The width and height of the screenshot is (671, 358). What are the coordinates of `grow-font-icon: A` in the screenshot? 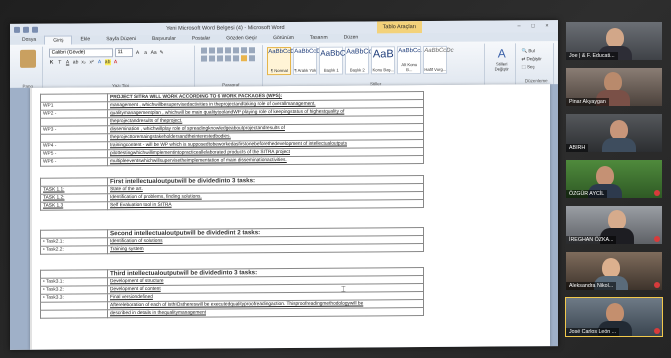 It's located at (138, 53).